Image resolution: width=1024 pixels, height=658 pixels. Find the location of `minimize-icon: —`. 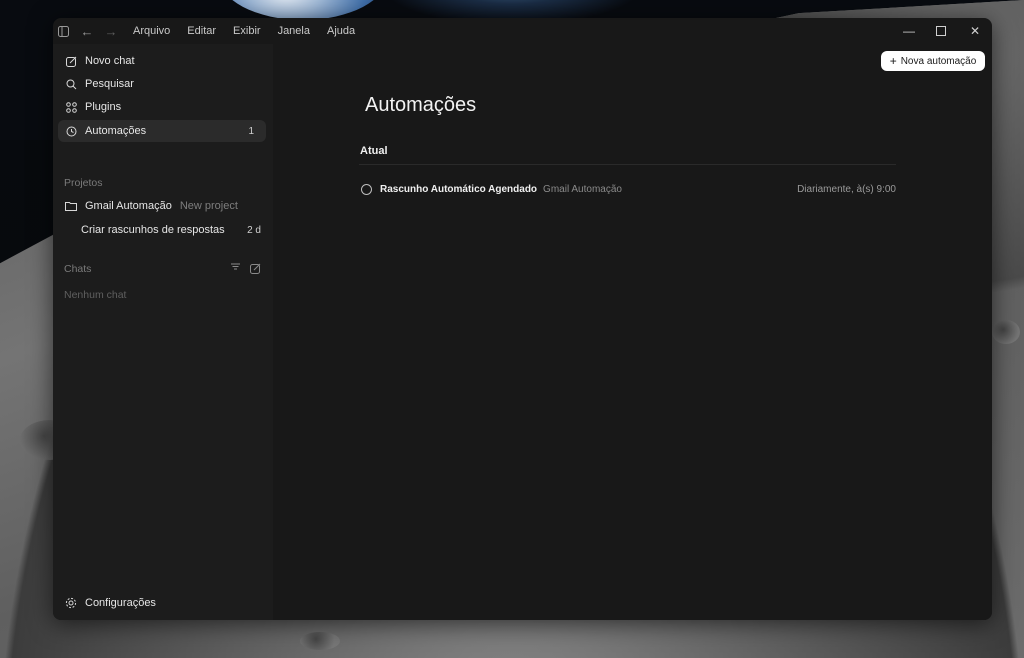

minimize-icon: — is located at coordinates (909, 31).